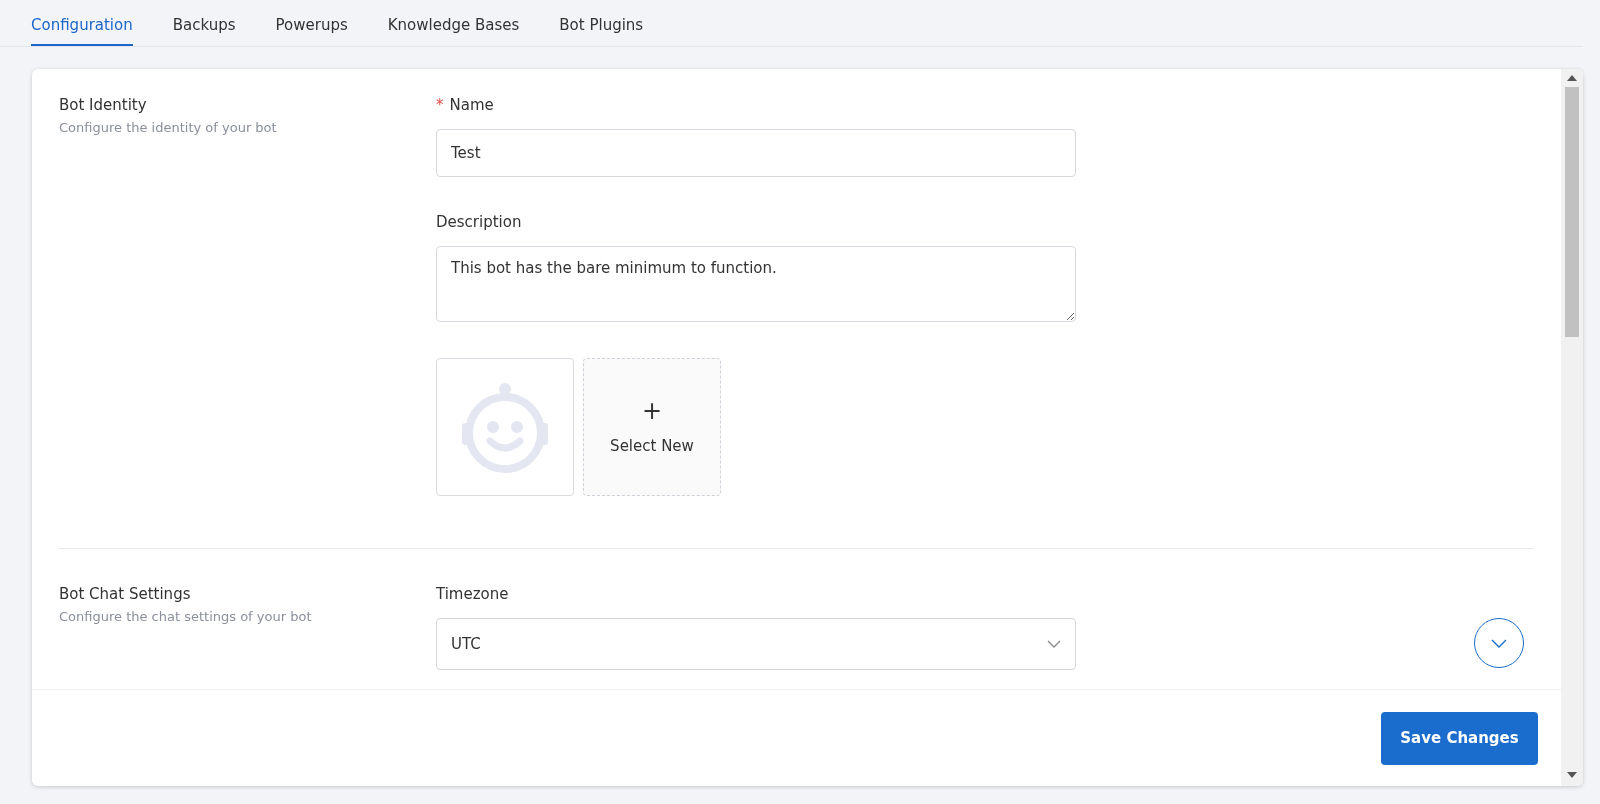 The height and width of the screenshot is (804, 1600). I want to click on scrollbar-thumb, so click(1572, 212).